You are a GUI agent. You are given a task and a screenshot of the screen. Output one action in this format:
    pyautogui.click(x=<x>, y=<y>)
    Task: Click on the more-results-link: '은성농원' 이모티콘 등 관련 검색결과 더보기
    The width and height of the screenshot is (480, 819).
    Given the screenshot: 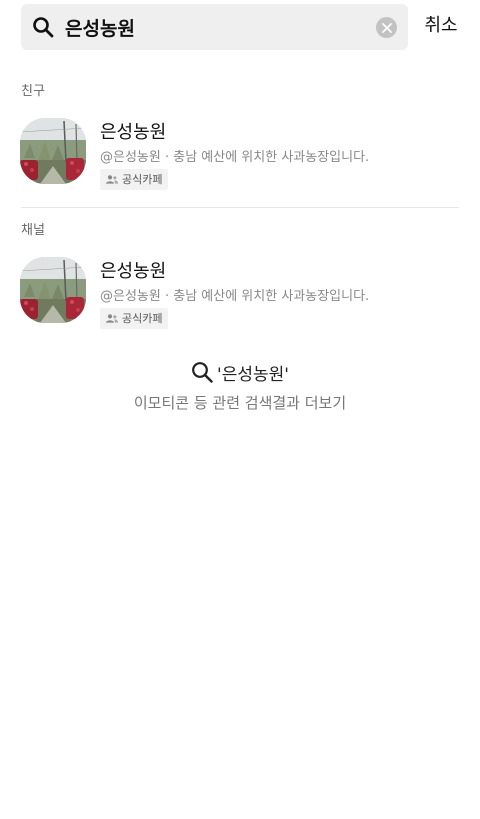 What is the action you would take?
    pyautogui.click(x=240, y=388)
    